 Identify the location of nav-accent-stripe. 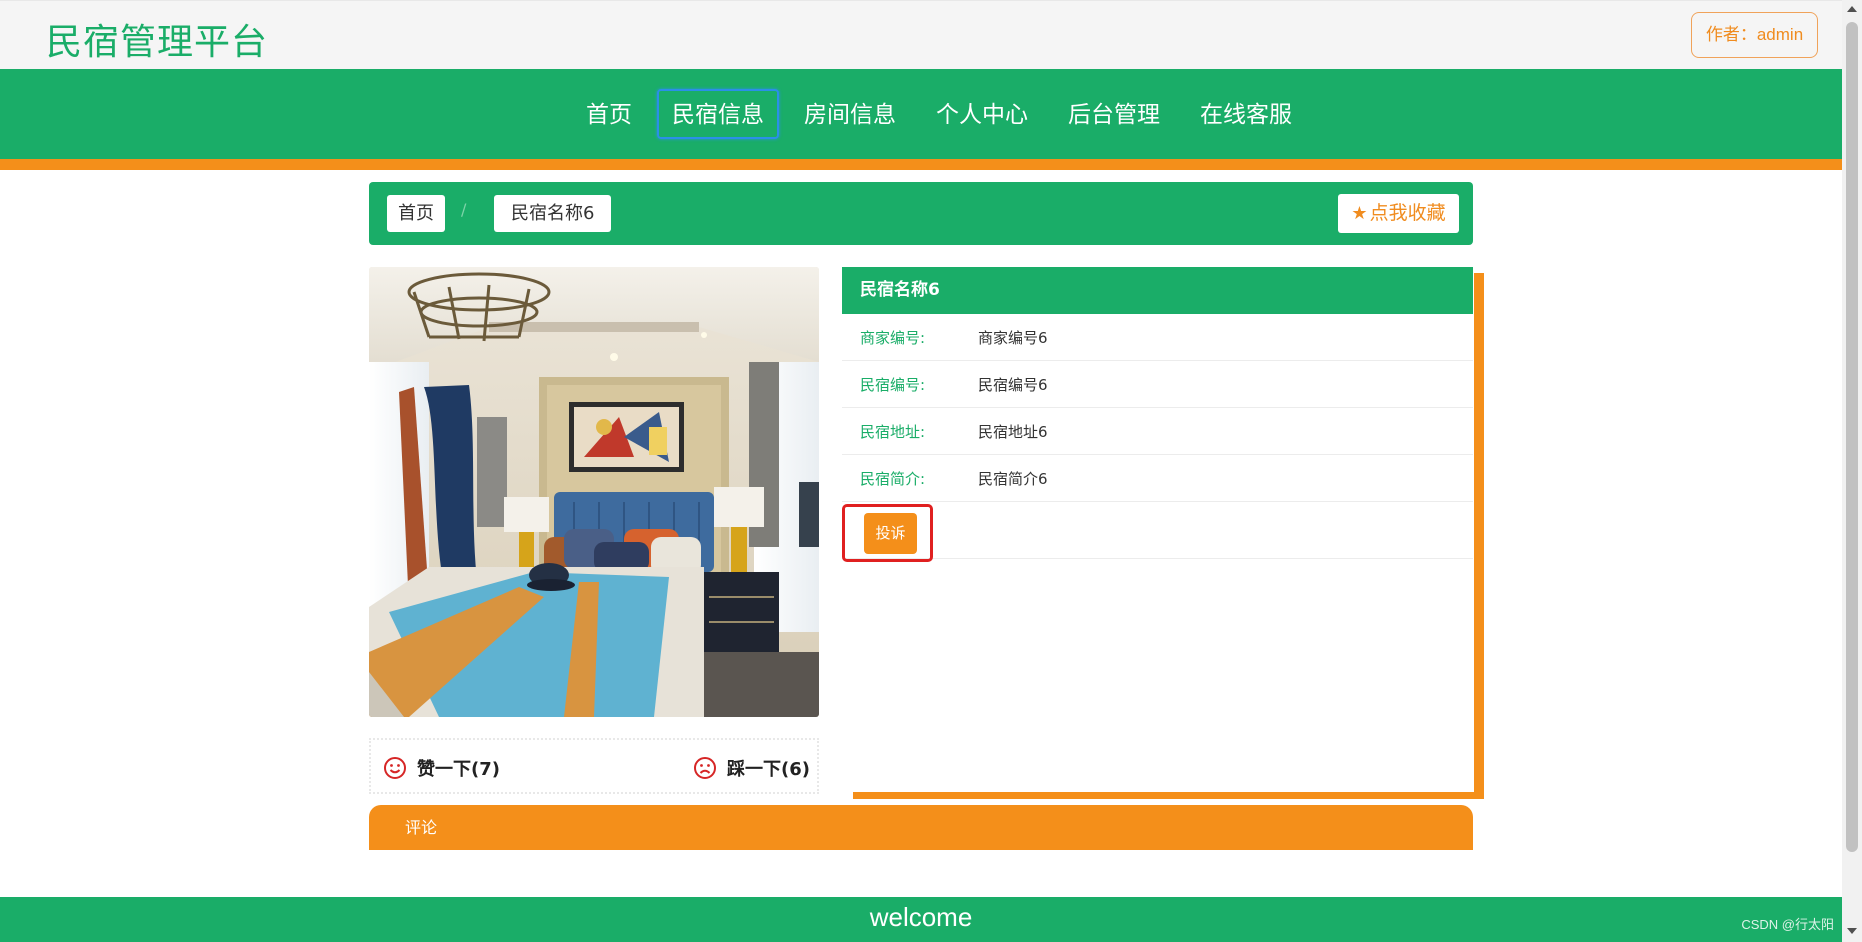
(921, 164).